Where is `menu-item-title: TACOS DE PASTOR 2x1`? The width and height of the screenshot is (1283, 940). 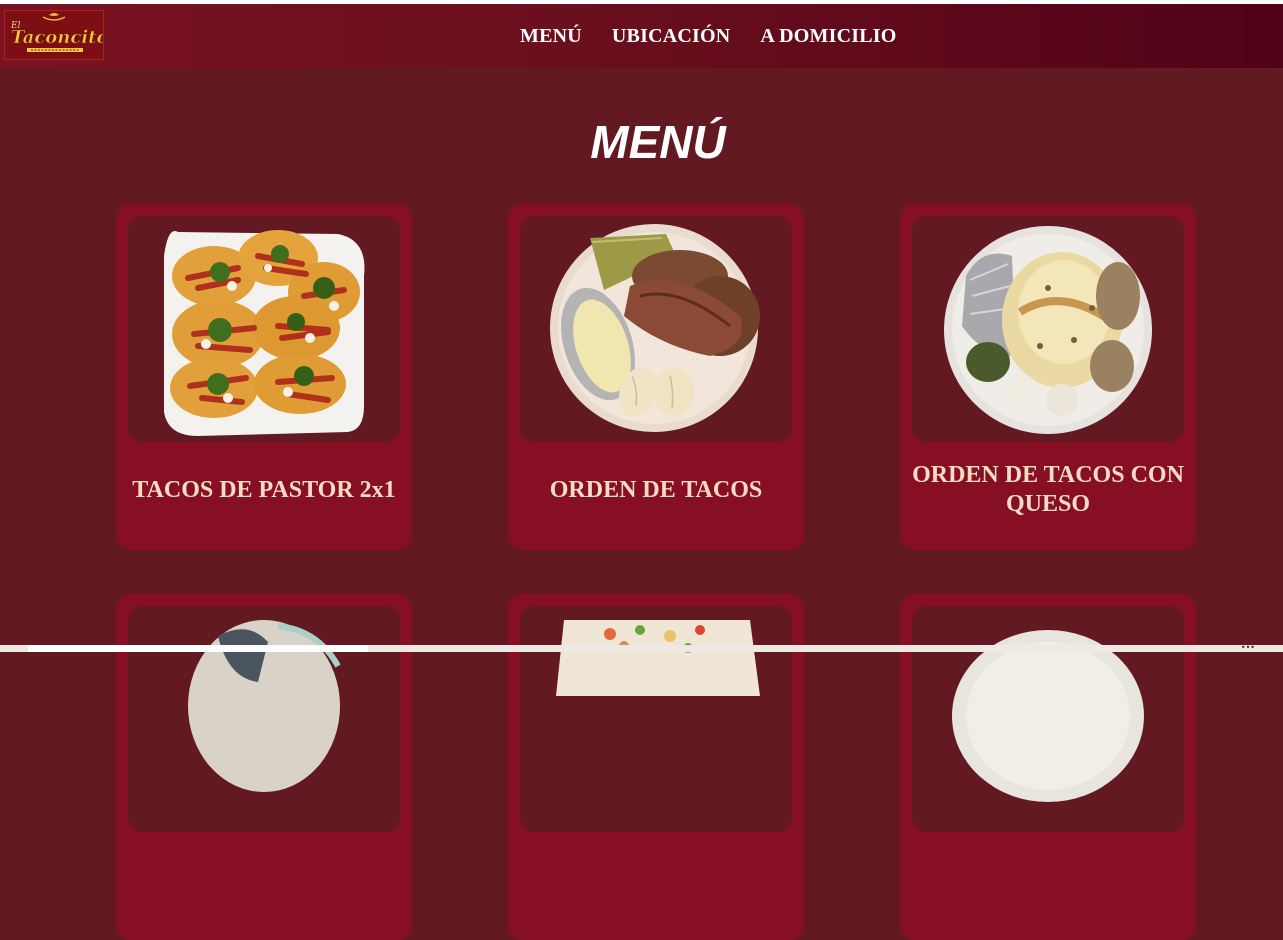
menu-item-title: TACOS DE PASTOR 2x1 is located at coordinates (264, 489).